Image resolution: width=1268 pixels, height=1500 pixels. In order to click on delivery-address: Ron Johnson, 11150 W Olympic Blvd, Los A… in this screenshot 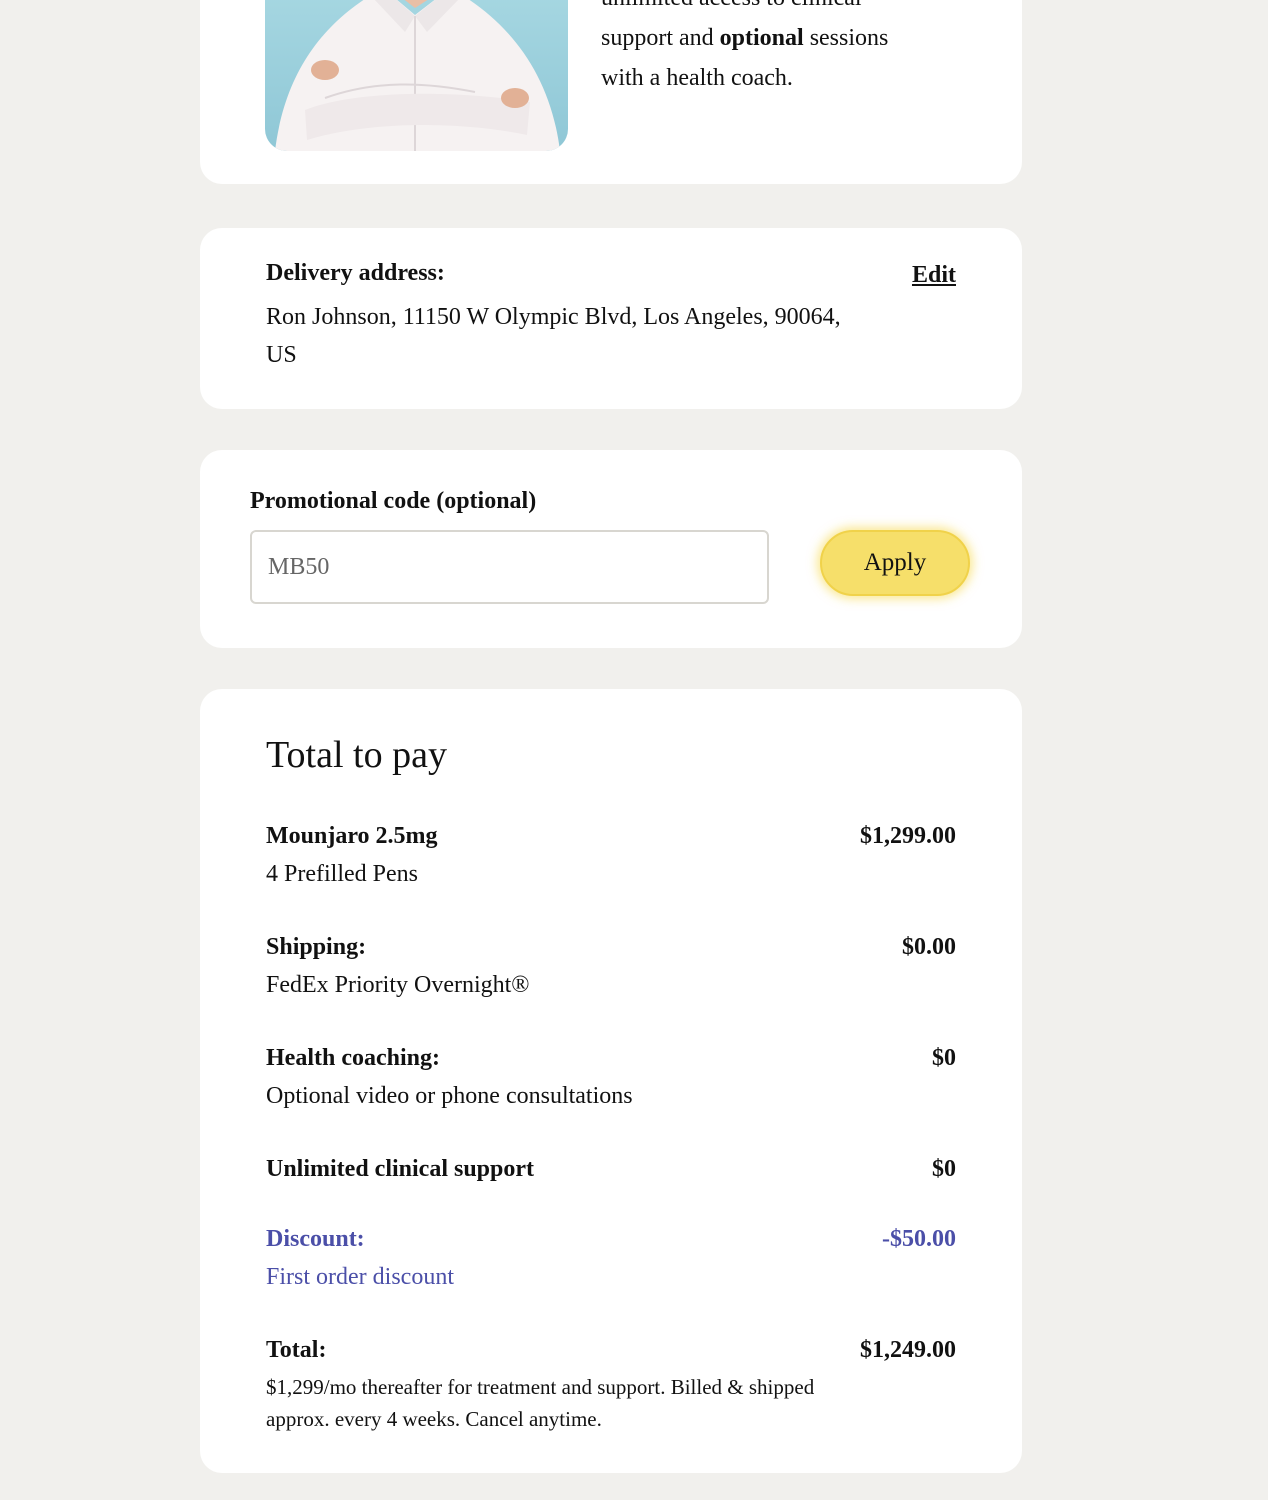, I will do `click(553, 336)`.